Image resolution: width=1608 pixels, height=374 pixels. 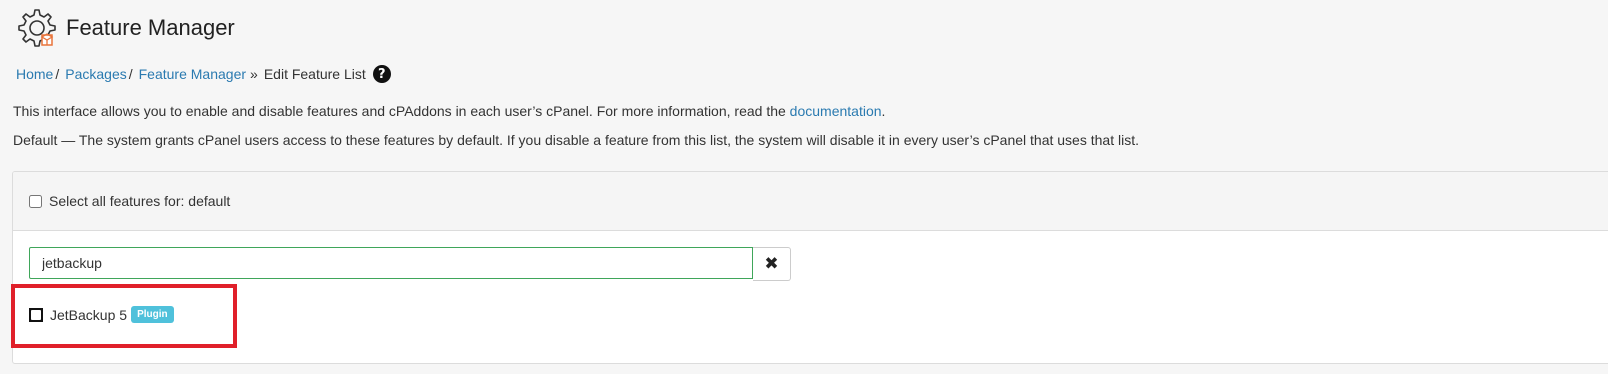 I want to click on page-title: Feature Manager, so click(x=150, y=27).